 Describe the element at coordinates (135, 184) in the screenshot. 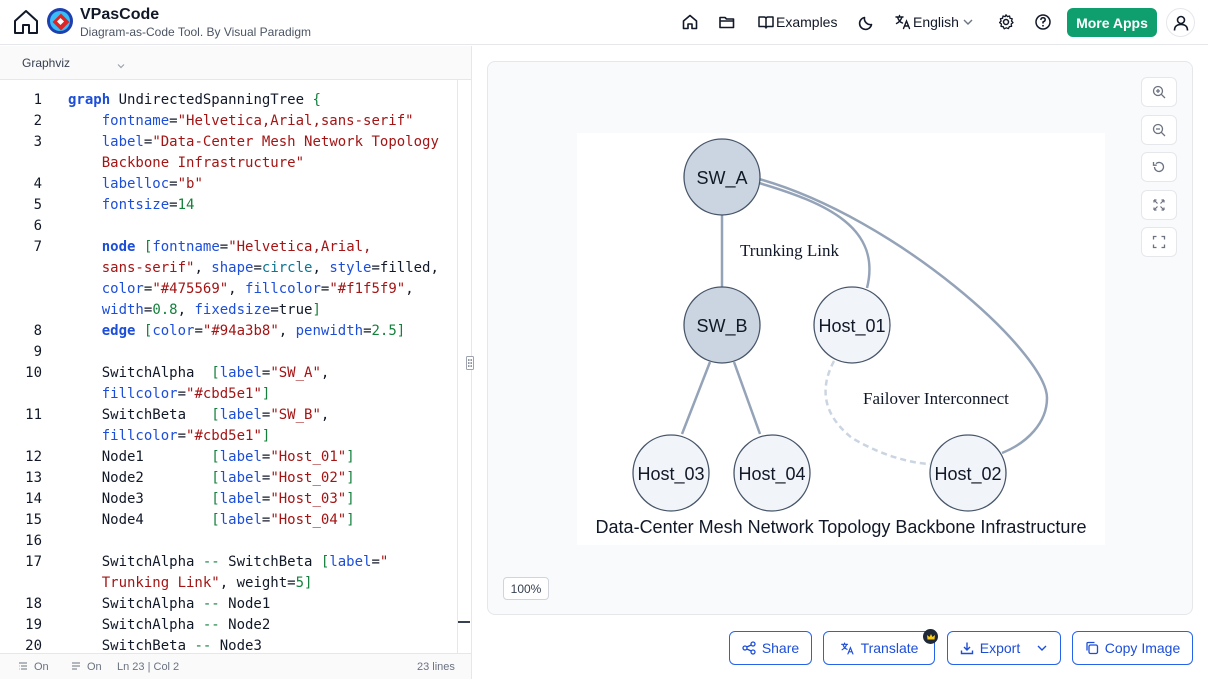

I see `code-line: labelloc="b"` at that location.